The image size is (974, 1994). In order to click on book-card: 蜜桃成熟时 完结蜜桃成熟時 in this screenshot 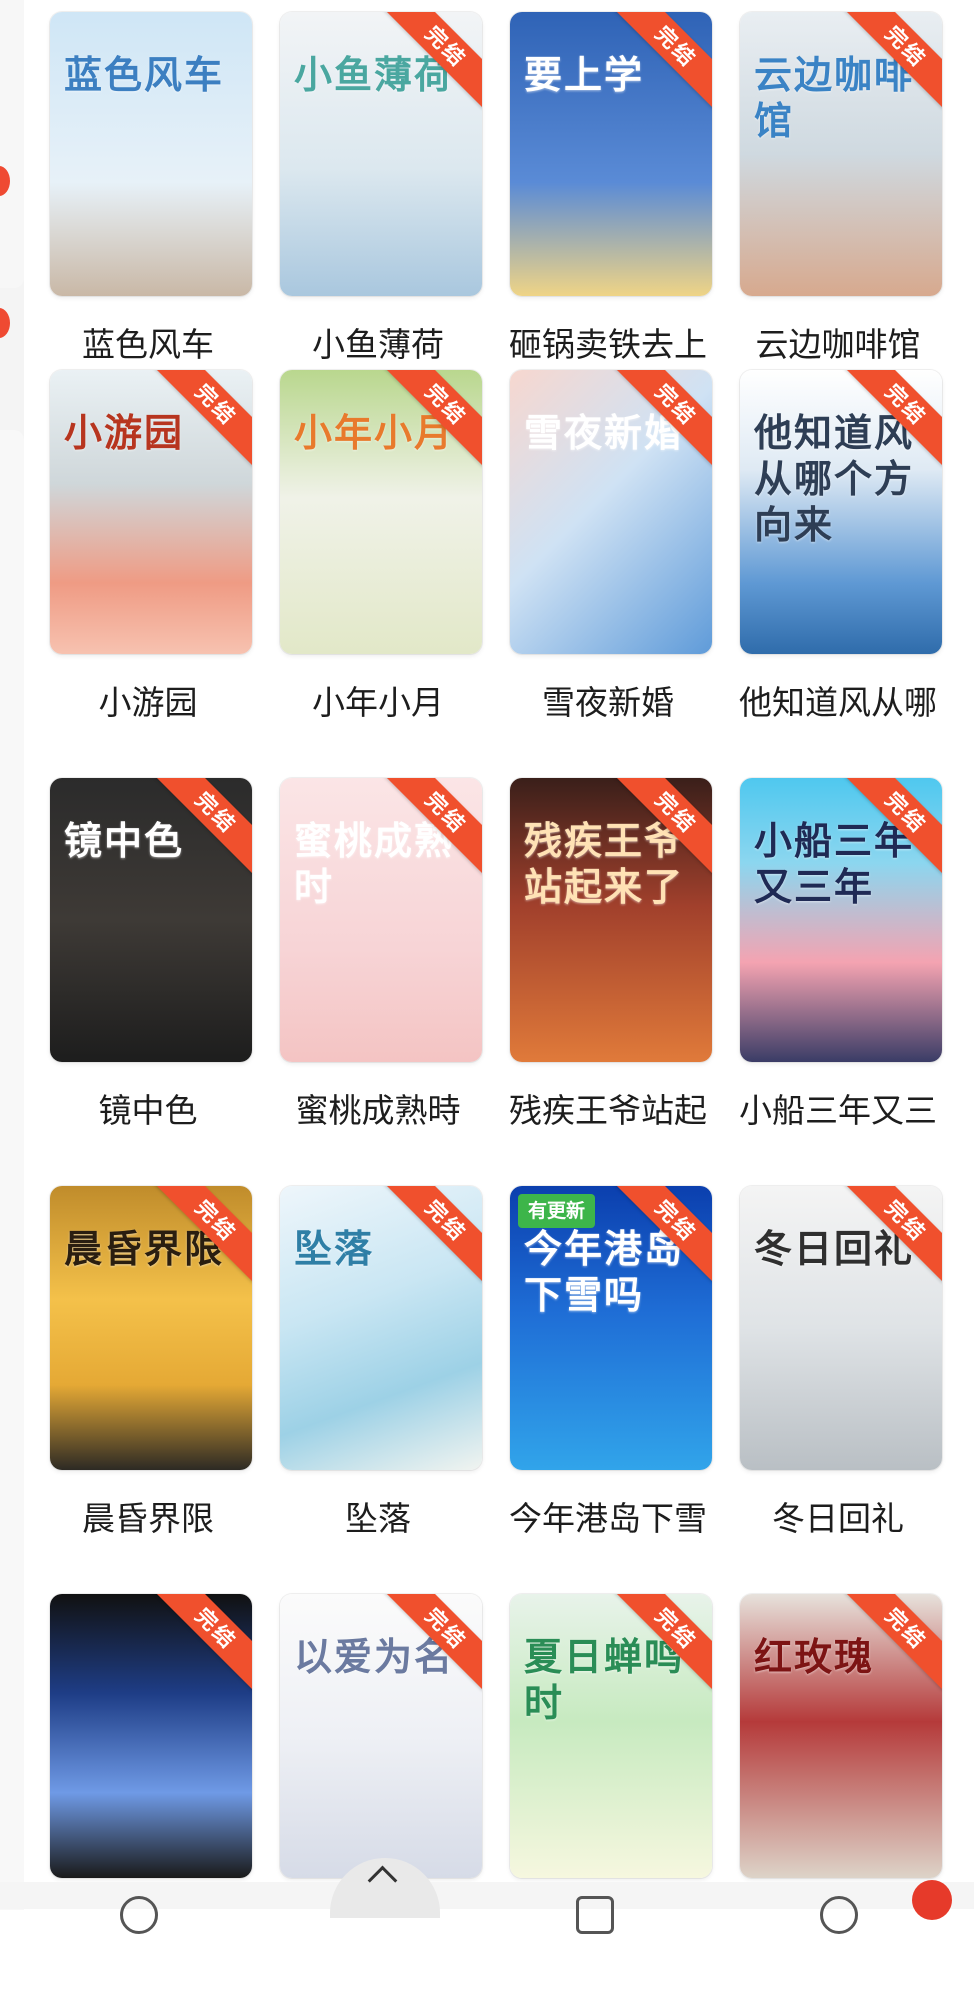, I will do `click(378, 978)`.